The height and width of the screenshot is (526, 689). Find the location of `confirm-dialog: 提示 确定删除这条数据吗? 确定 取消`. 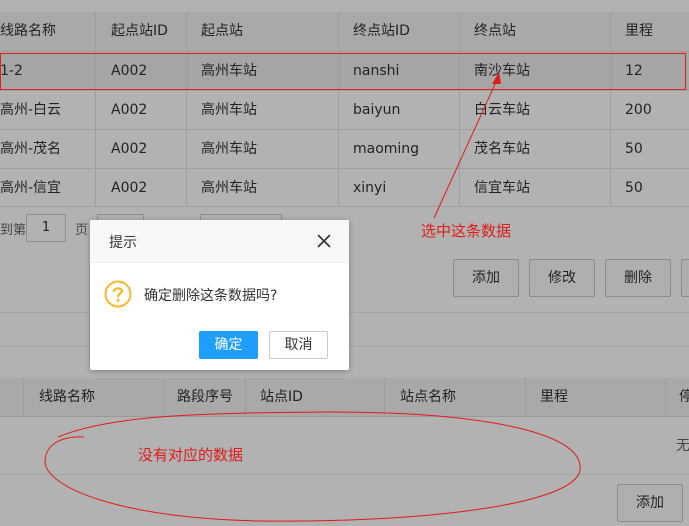

confirm-dialog: 提示 确定删除这条数据吗? 确定 取消 is located at coordinates (219, 295).